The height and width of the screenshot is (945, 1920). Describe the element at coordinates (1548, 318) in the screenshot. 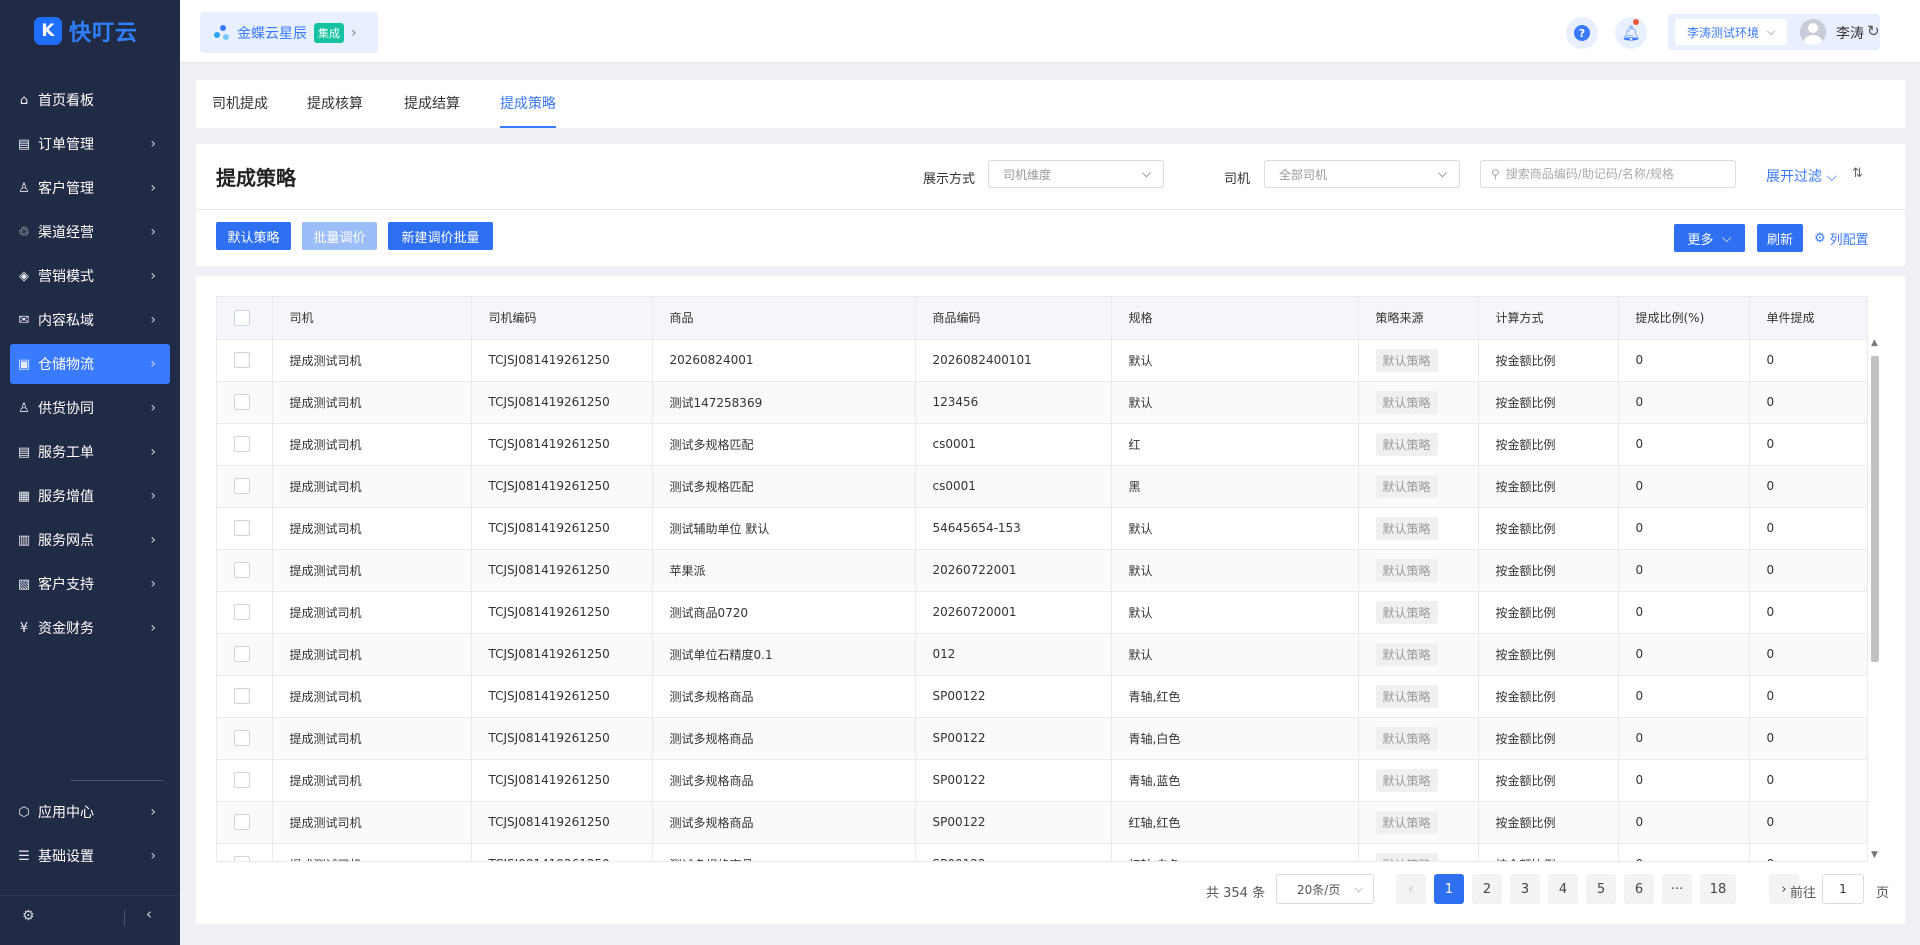

I see `column-header-calc-method: 计算方式` at that location.